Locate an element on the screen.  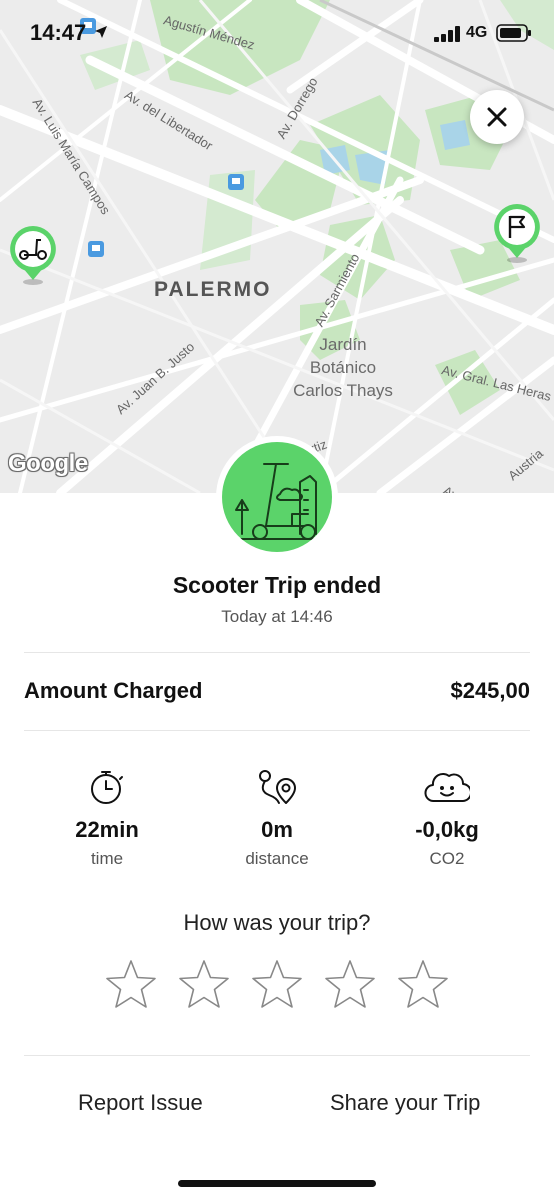
signal-bars-icon is located at coordinates (447, 34).